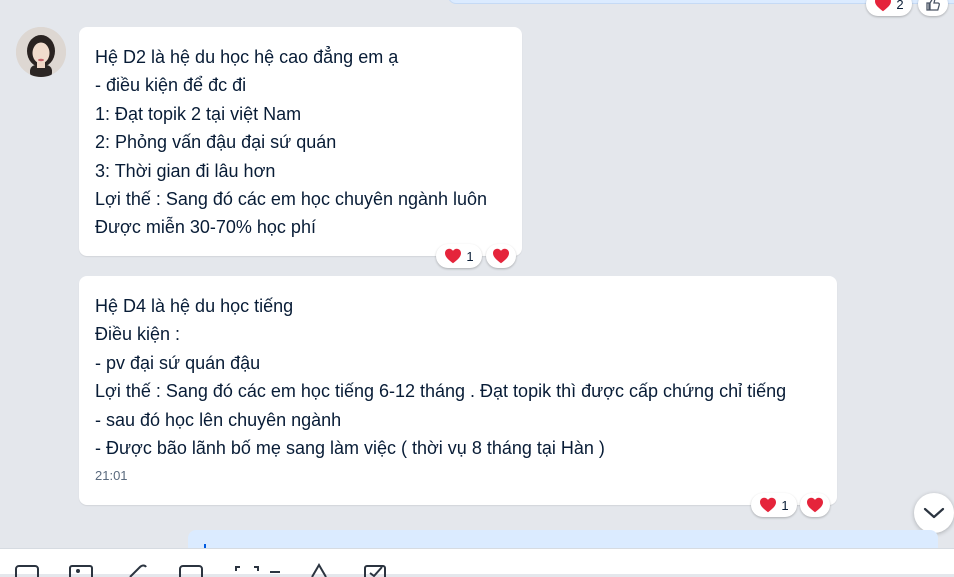 The height and width of the screenshot is (577, 954). I want to click on message-line: Điều kiện :, so click(138, 334).